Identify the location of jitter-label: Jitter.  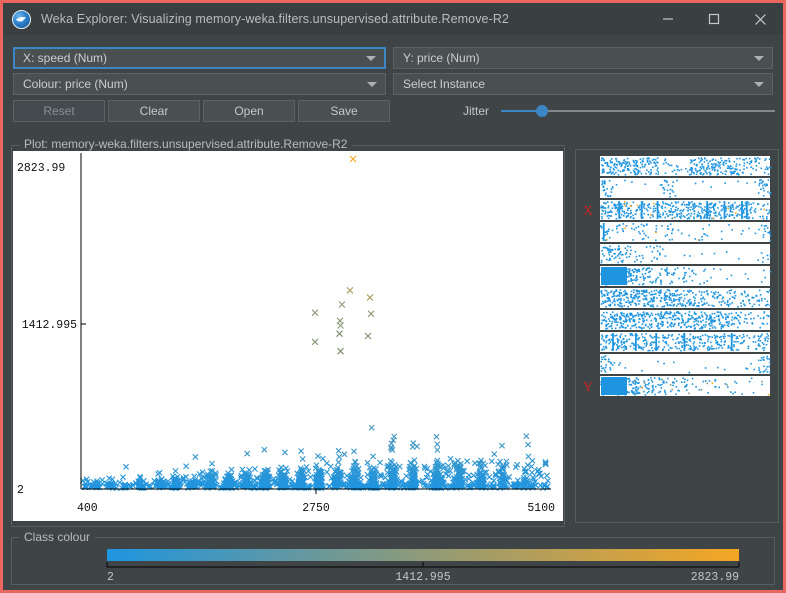
(476, 111).